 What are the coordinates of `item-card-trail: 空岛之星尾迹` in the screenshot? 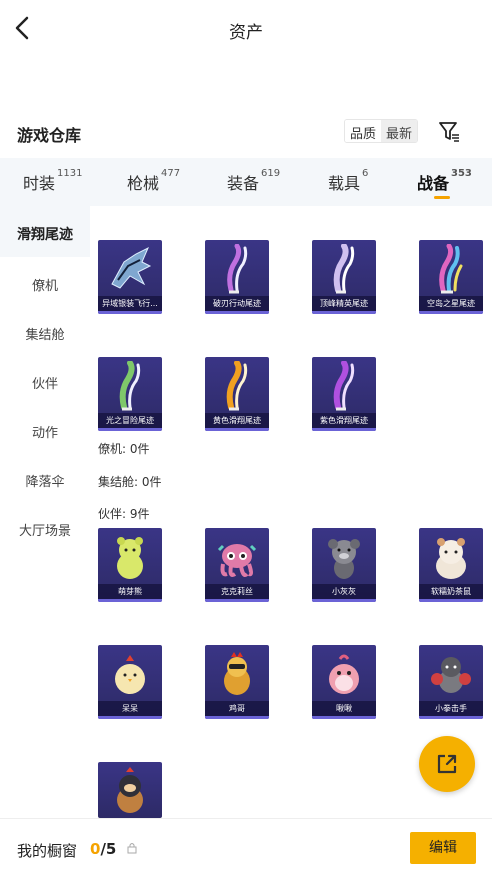 It's located at (451, 277).